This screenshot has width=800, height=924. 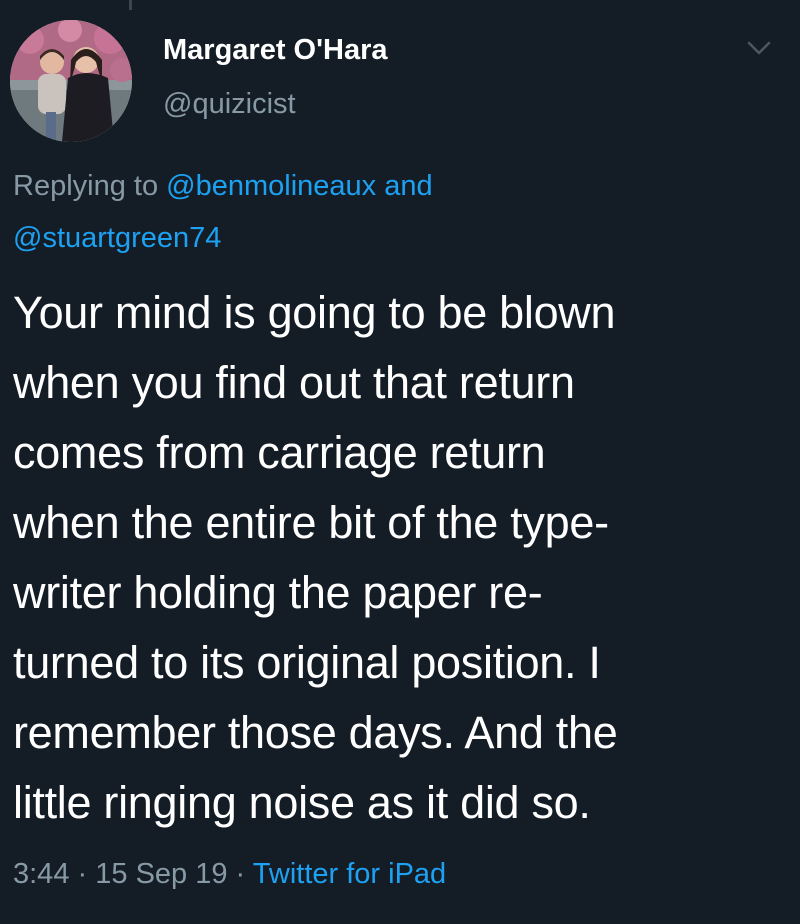 I want to click on reply-context: Replying to @benmolineaux and, so click(x=223, y=186).